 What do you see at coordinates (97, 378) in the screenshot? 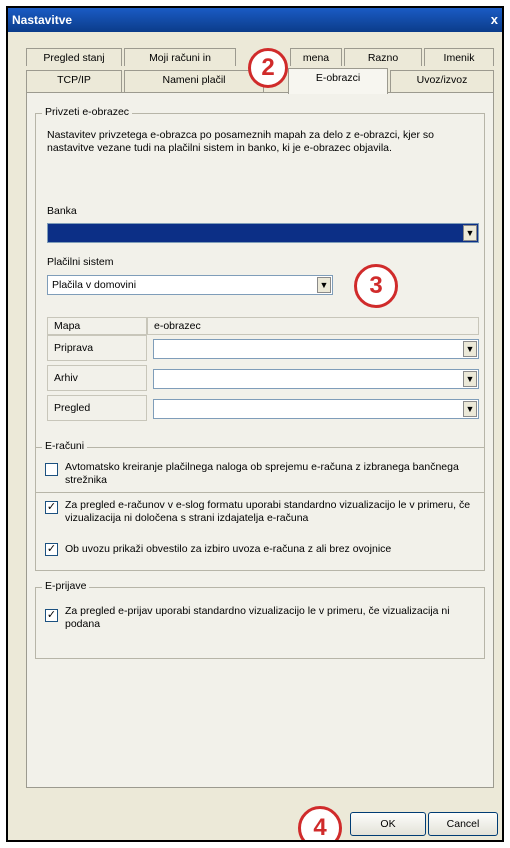
I see `grid-row-label: Arhiv` at bounding box center [97, 378].